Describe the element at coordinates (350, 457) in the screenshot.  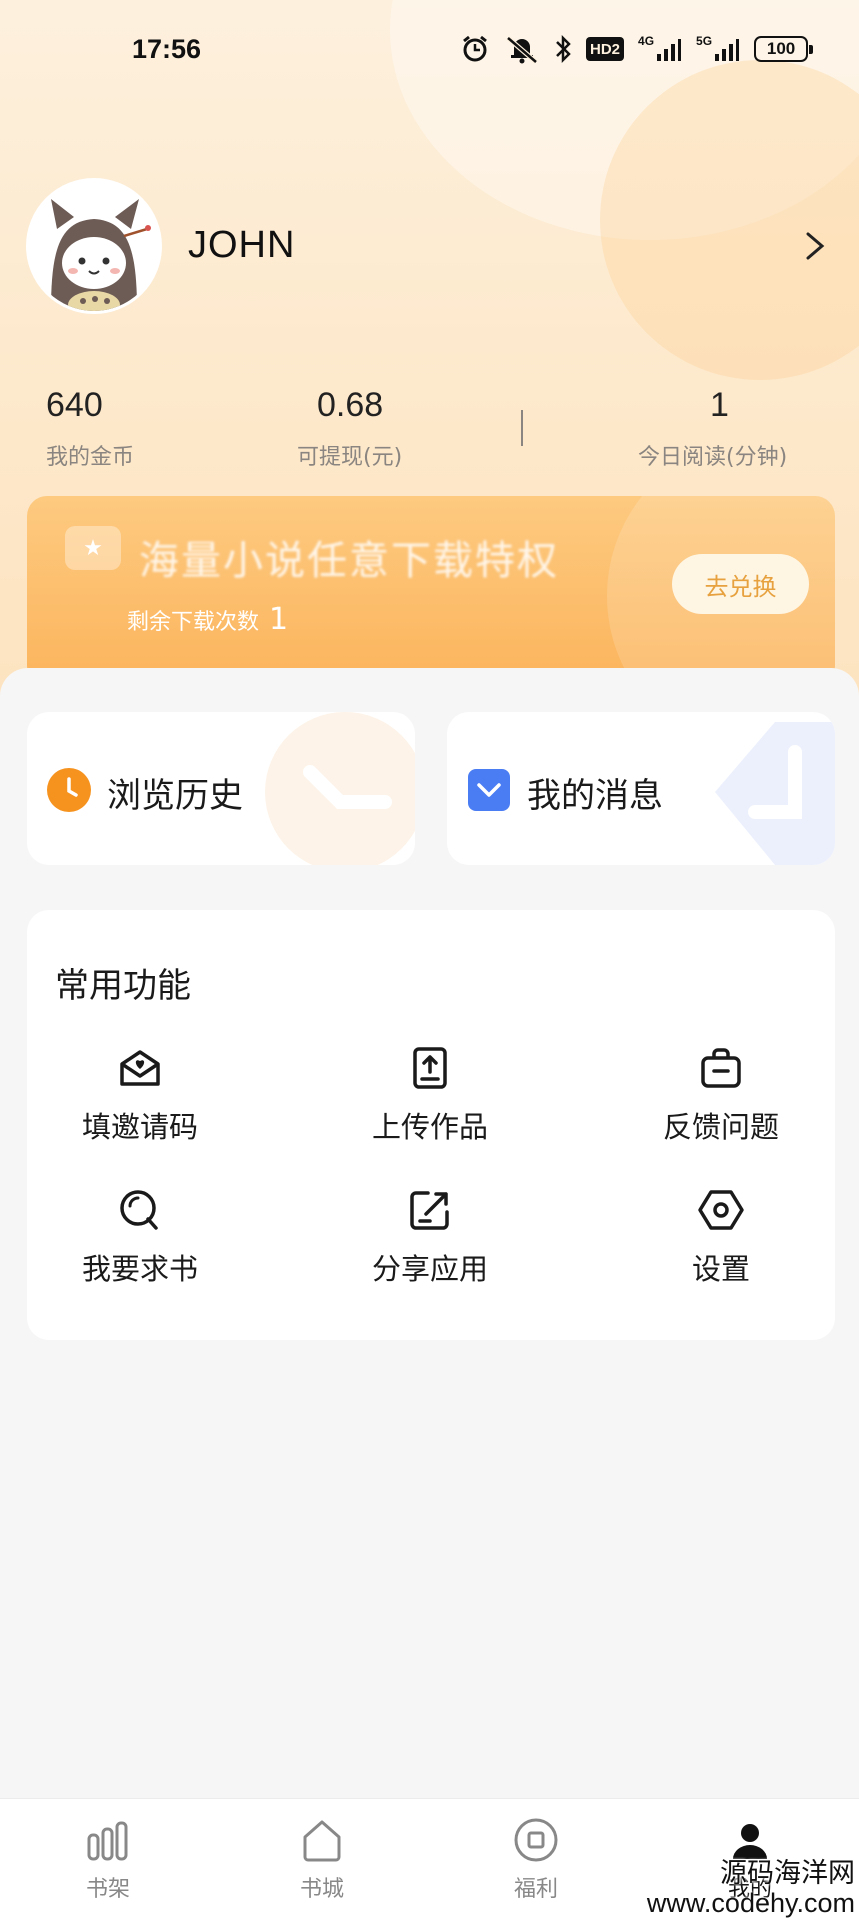
I see `stat-label: 可提现(元)` at that location.